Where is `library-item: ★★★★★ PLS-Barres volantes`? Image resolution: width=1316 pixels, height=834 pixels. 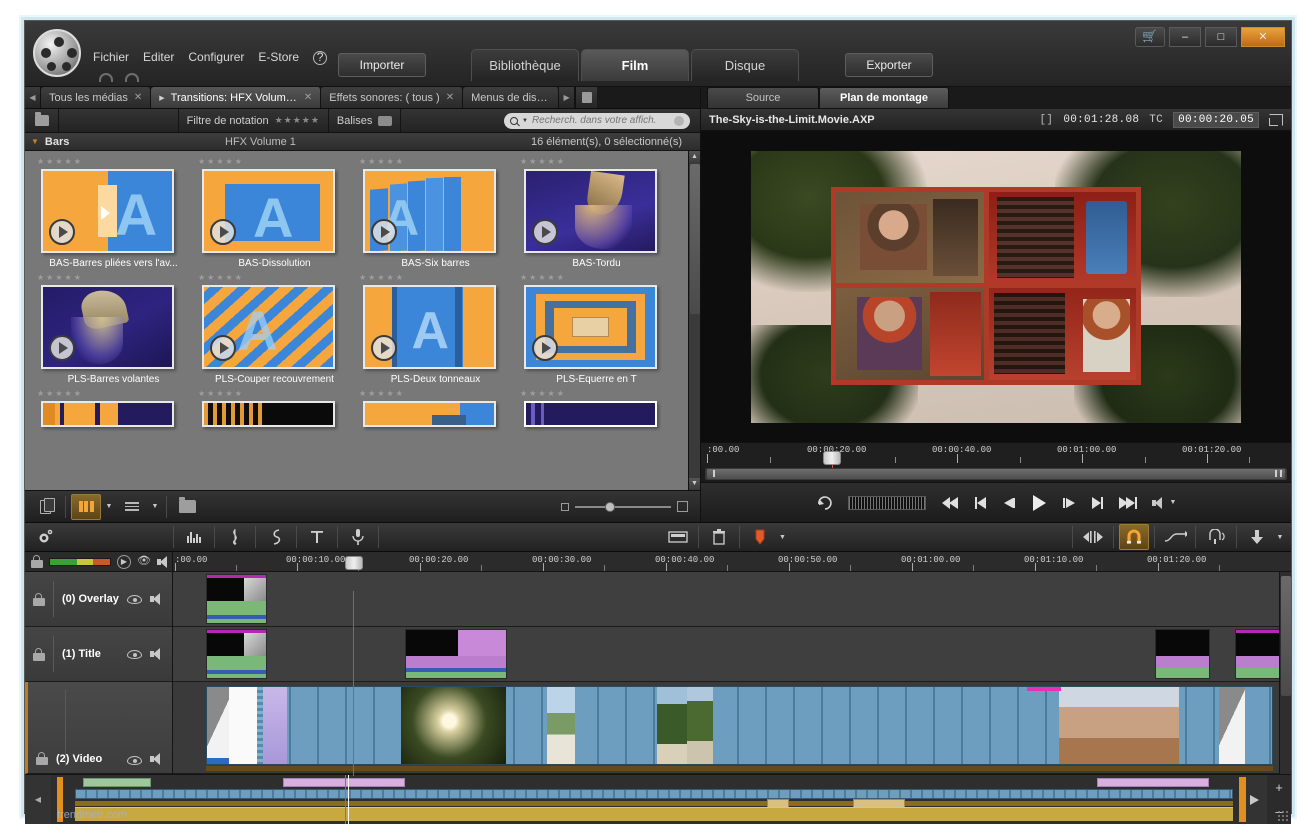 library-item: ★★★★★ PLS-Barres volantes is located at coordinates (113, 329).